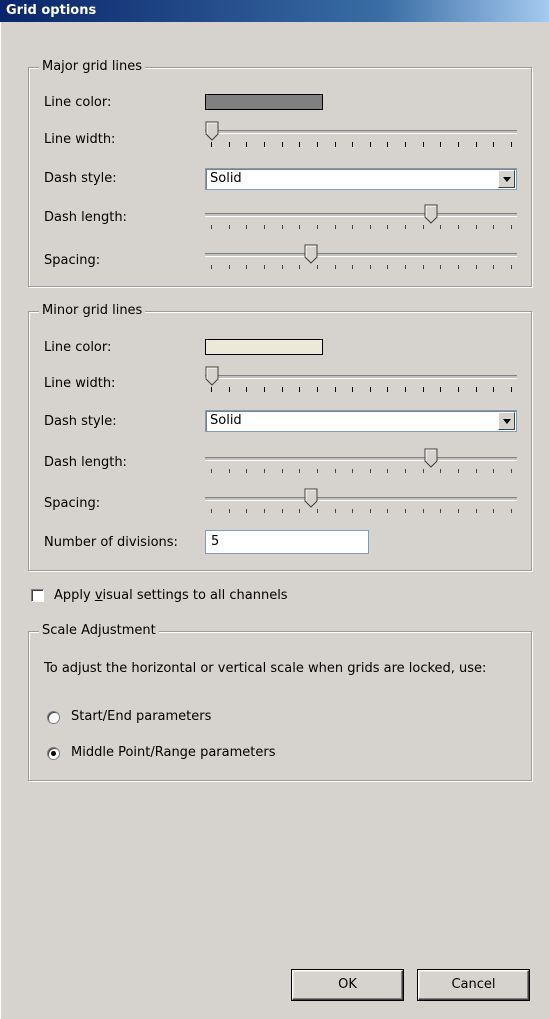  What do you see at coordinates (361, 221) in the screenshot?
I see `major-dash-length-slider` at bounding box center [361, 221].